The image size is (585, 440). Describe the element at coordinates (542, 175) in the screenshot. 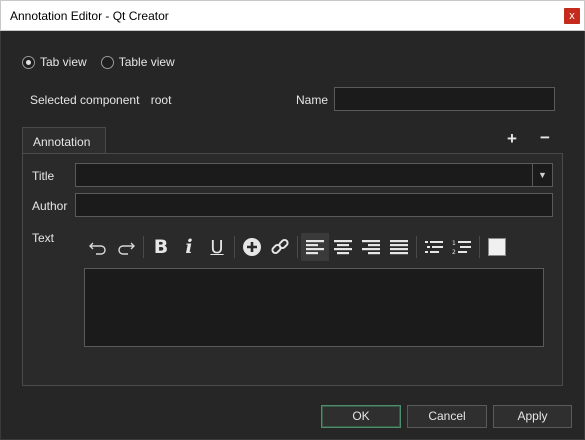

I see `chevron-down-icon: ▼` at that location.